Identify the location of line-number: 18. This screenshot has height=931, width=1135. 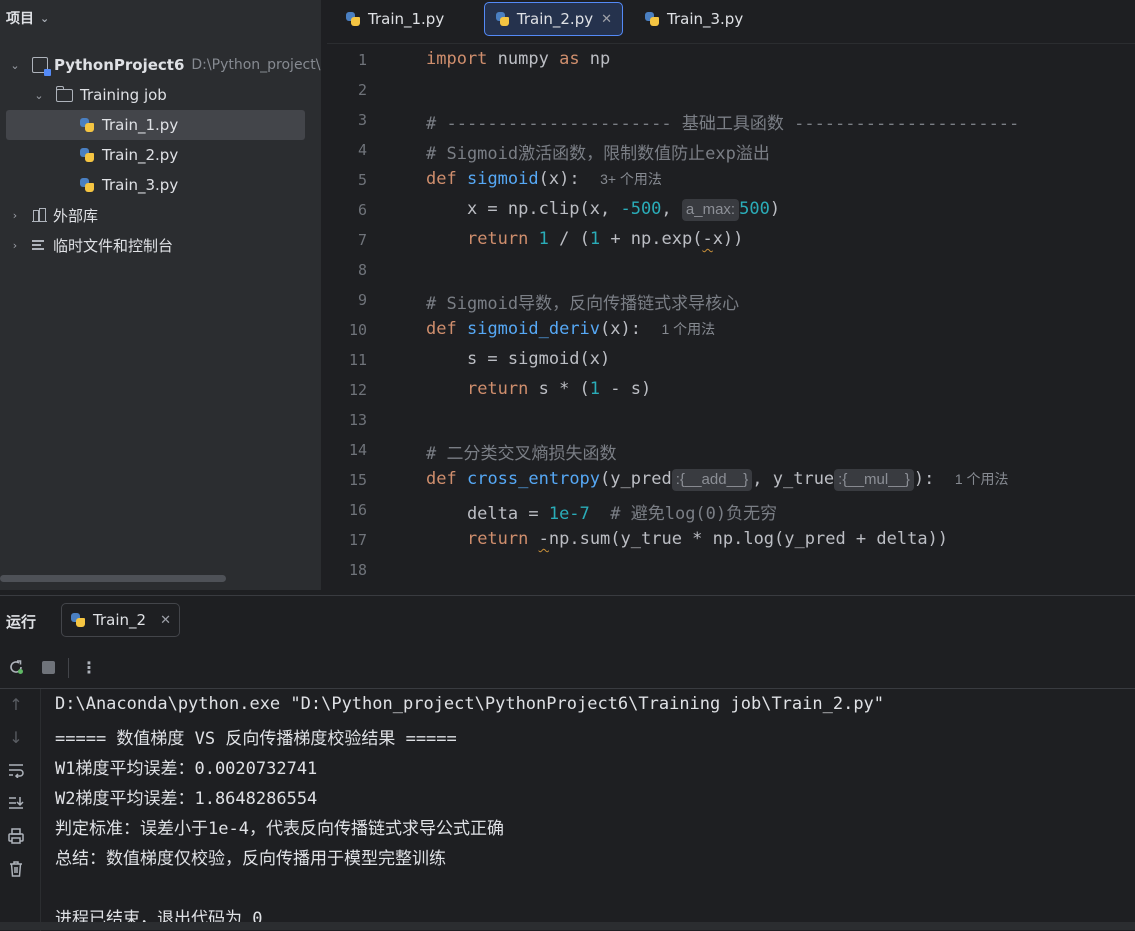
(357, 570).